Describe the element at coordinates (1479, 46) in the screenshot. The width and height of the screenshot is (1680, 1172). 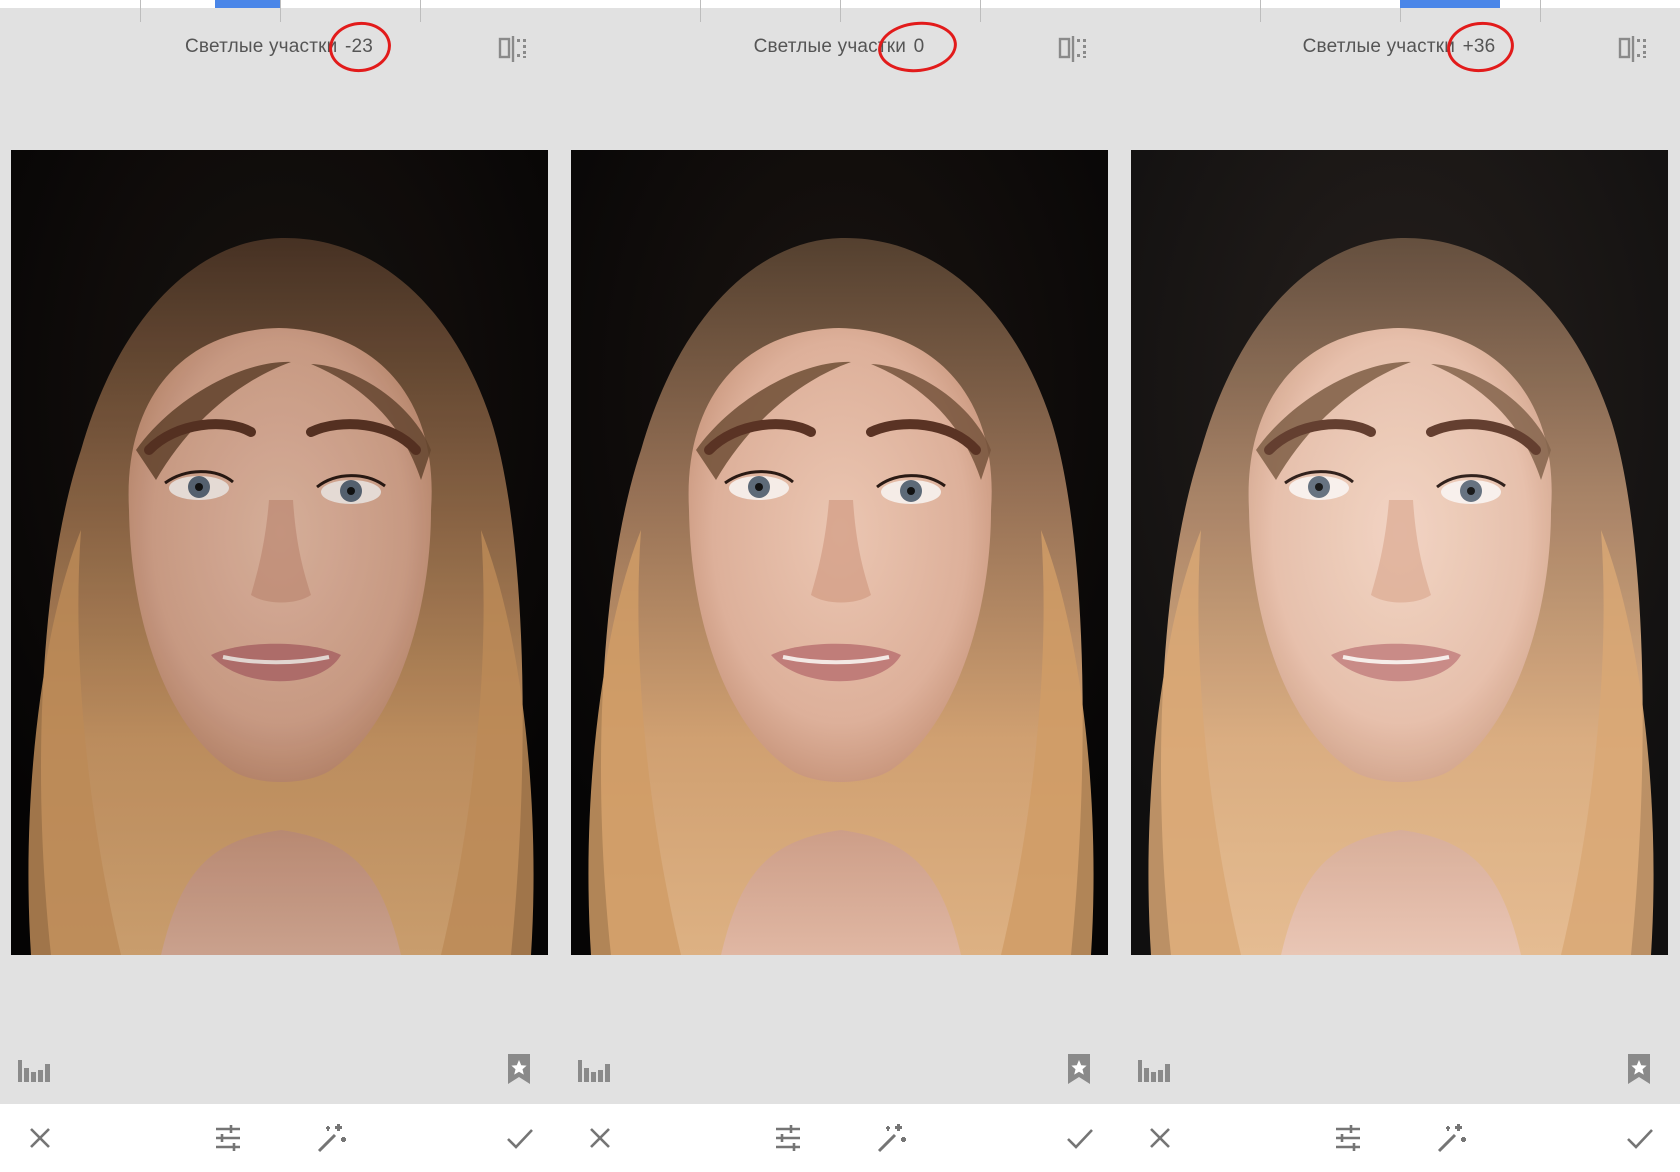
I see `adjustment-value: +36` at that location.